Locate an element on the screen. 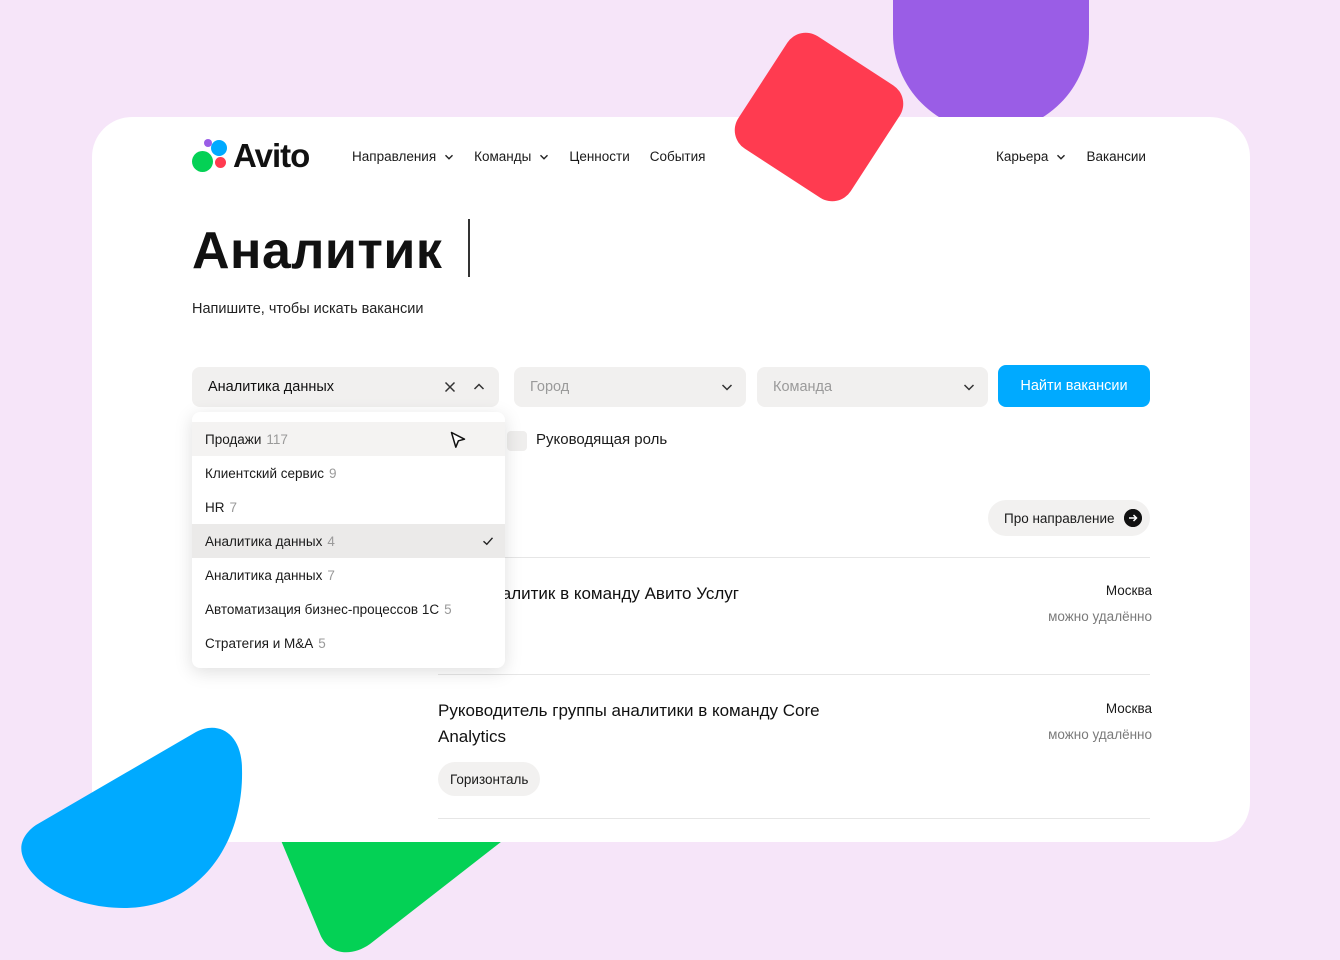  option-label: Продажи is located at coordinates (233, 439).